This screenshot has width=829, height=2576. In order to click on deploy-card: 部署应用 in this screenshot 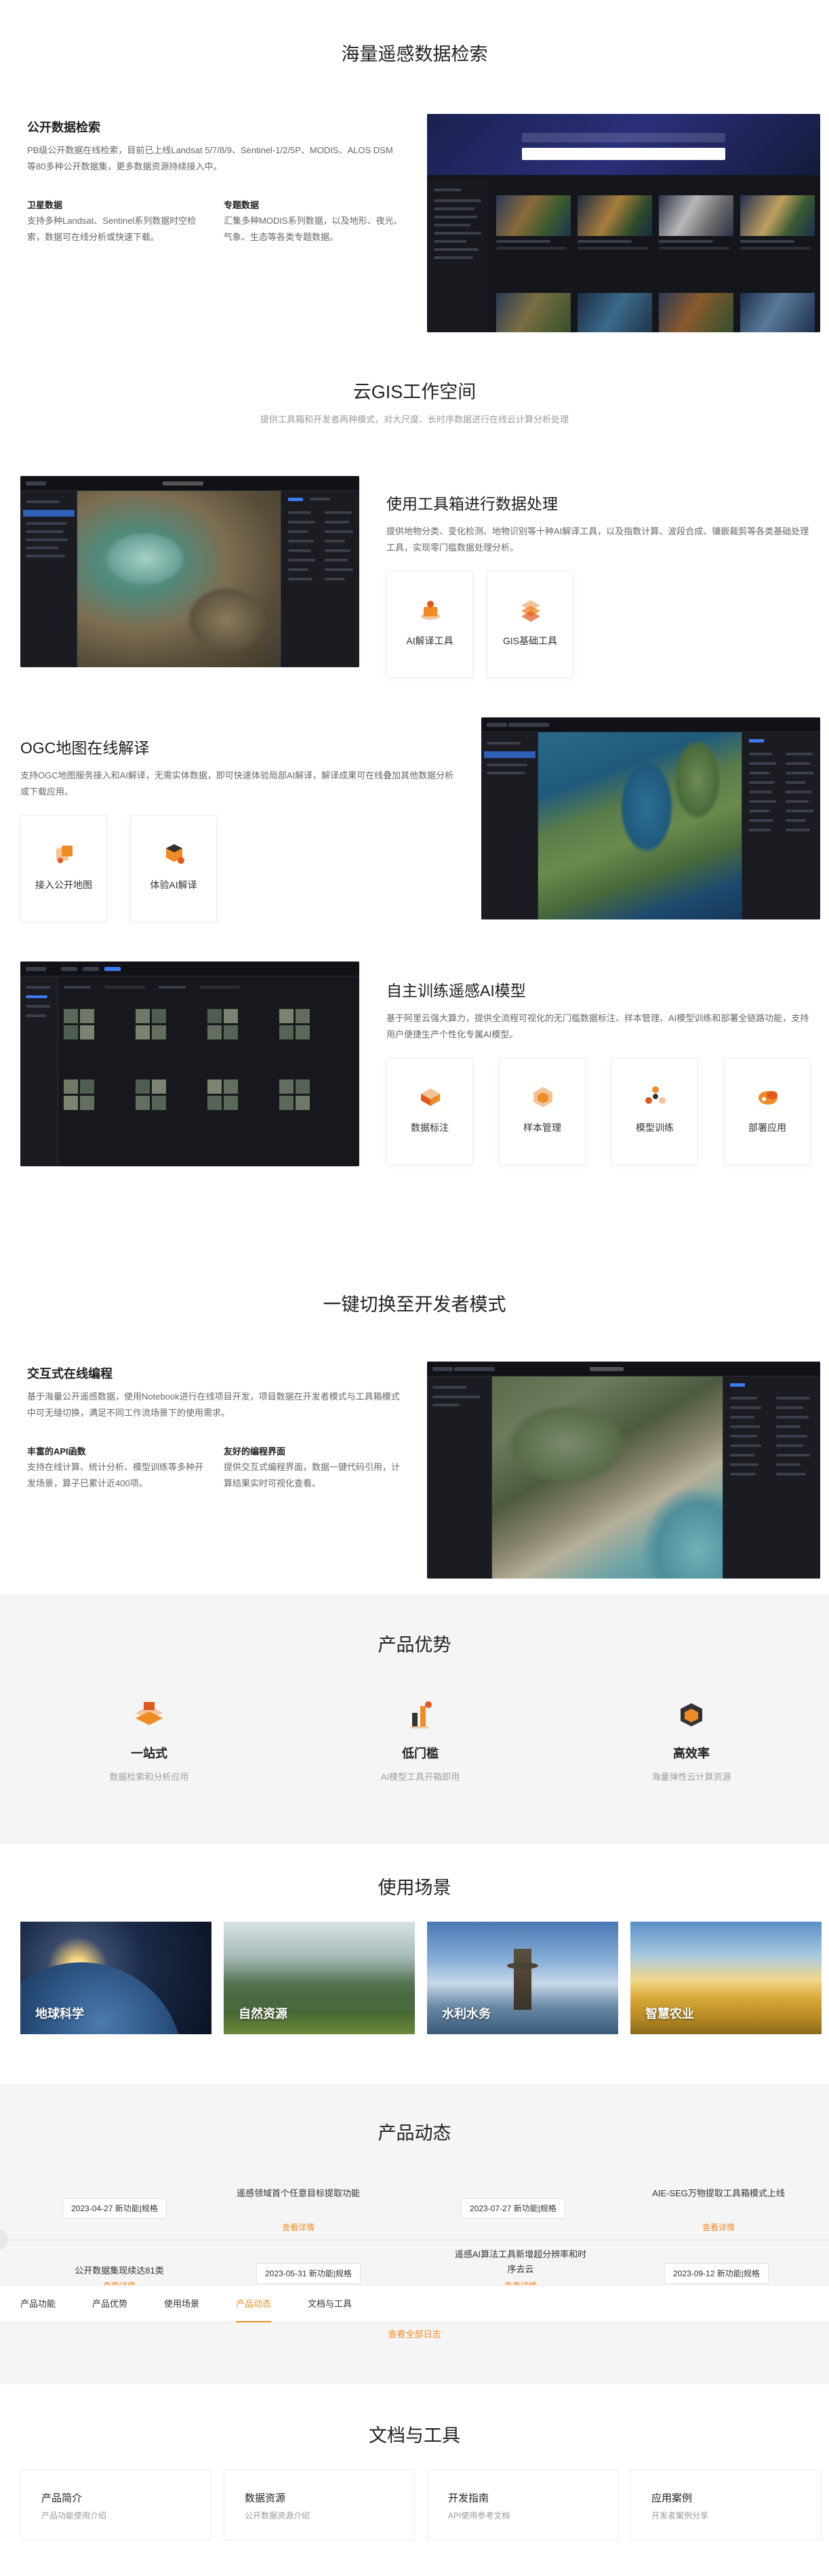, I will do `click(767, 1112)`.